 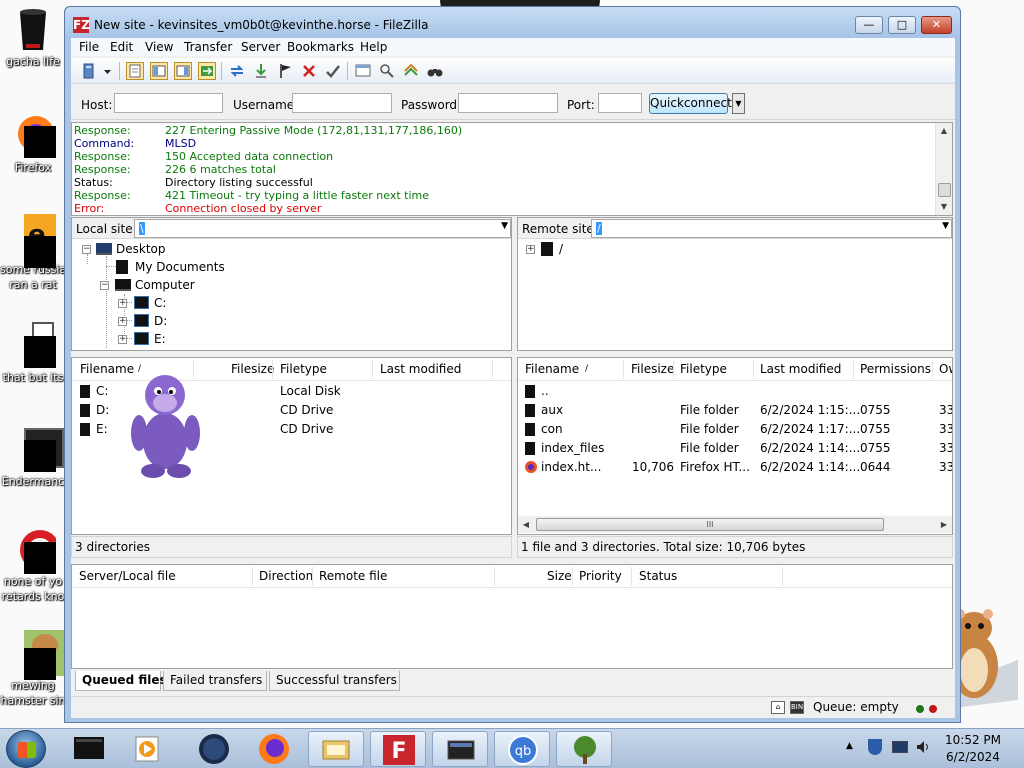 I want to click on start-button, so click(x=26, y=749).